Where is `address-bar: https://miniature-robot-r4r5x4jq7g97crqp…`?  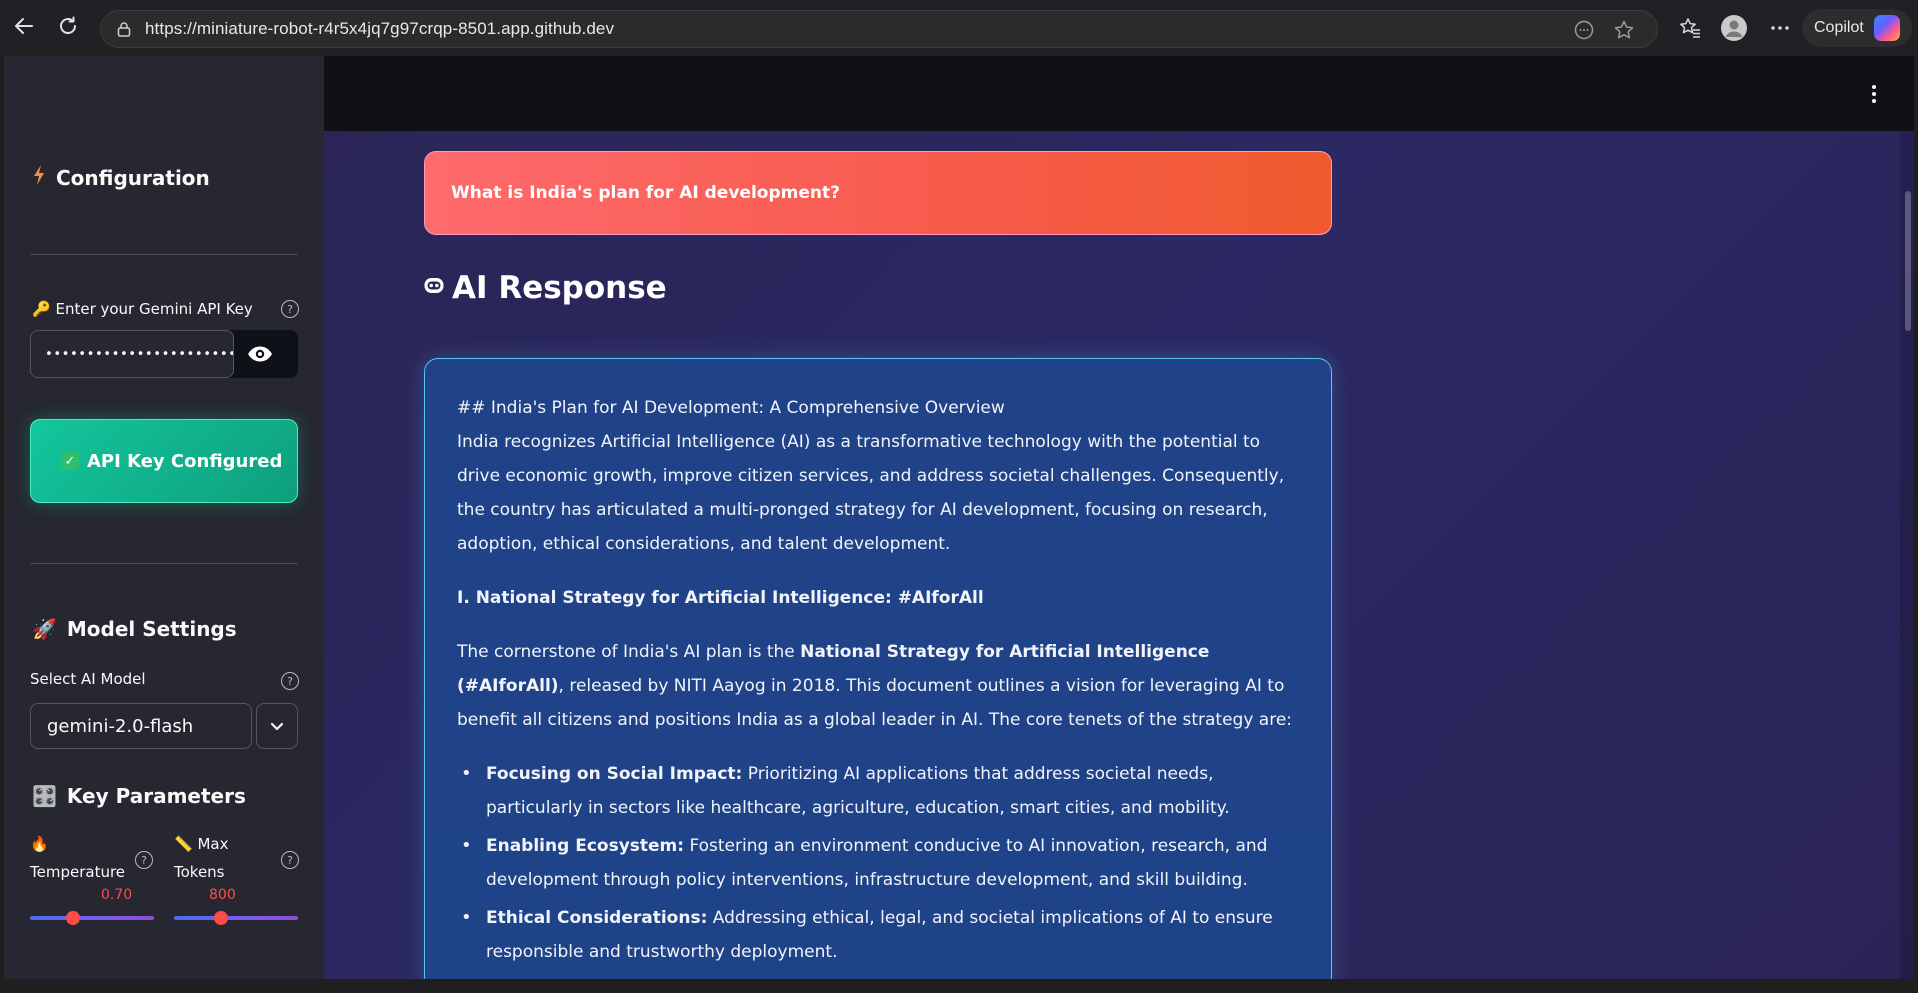 address-bar: https://miniature-robot-r4r5x4jq7g97crqp… is located at coordinates (879, 29).